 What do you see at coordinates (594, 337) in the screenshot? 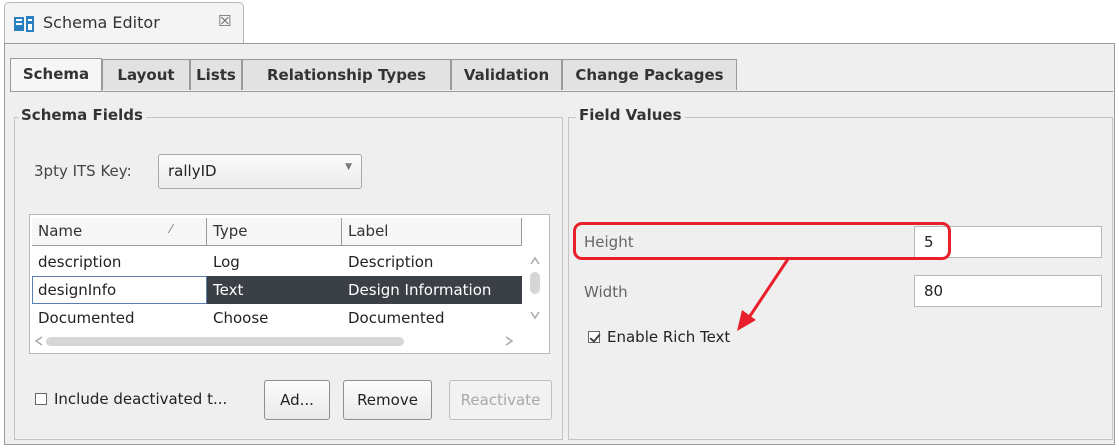
I see `checkbox-checked-icon` at bounding box center [594, 337].